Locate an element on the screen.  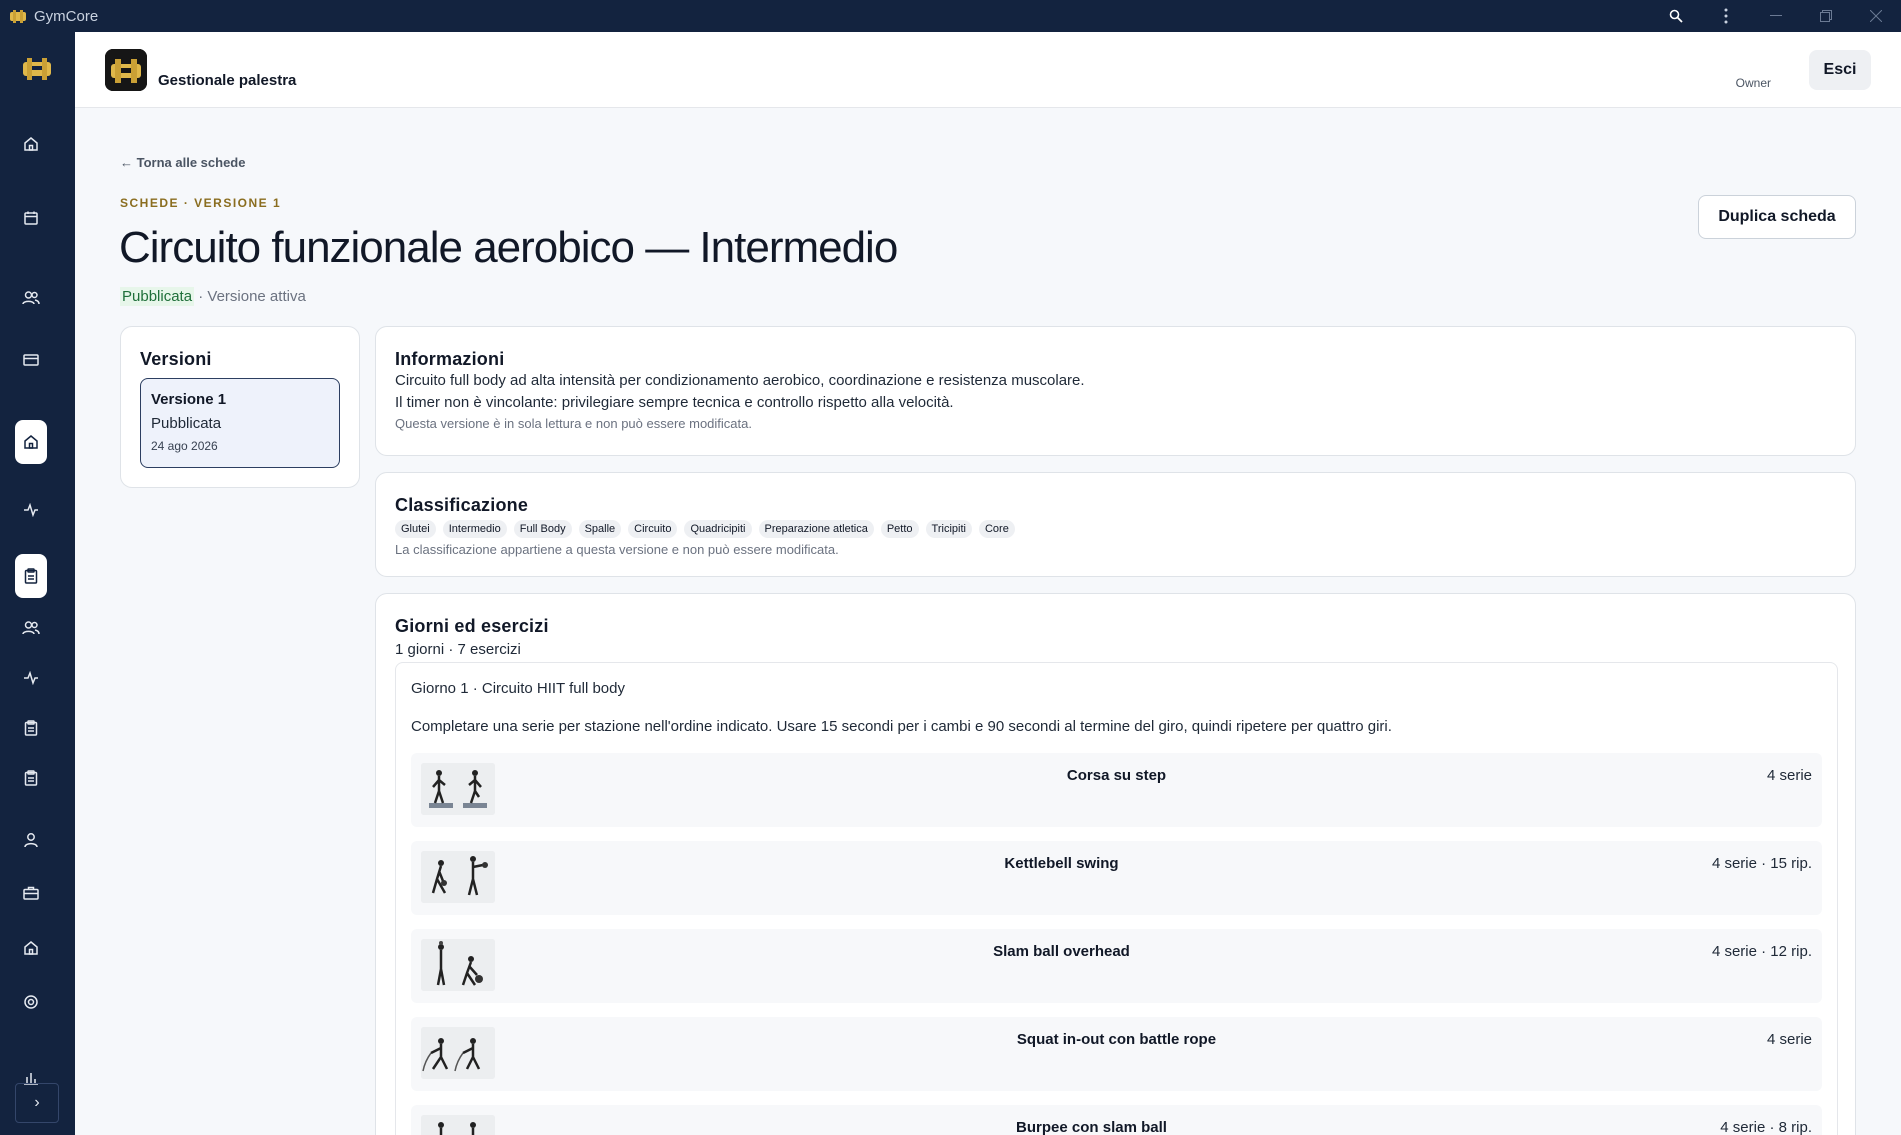
exercise-meta: 4 serie · 12 rip. is located at coordinates (1761, 951).